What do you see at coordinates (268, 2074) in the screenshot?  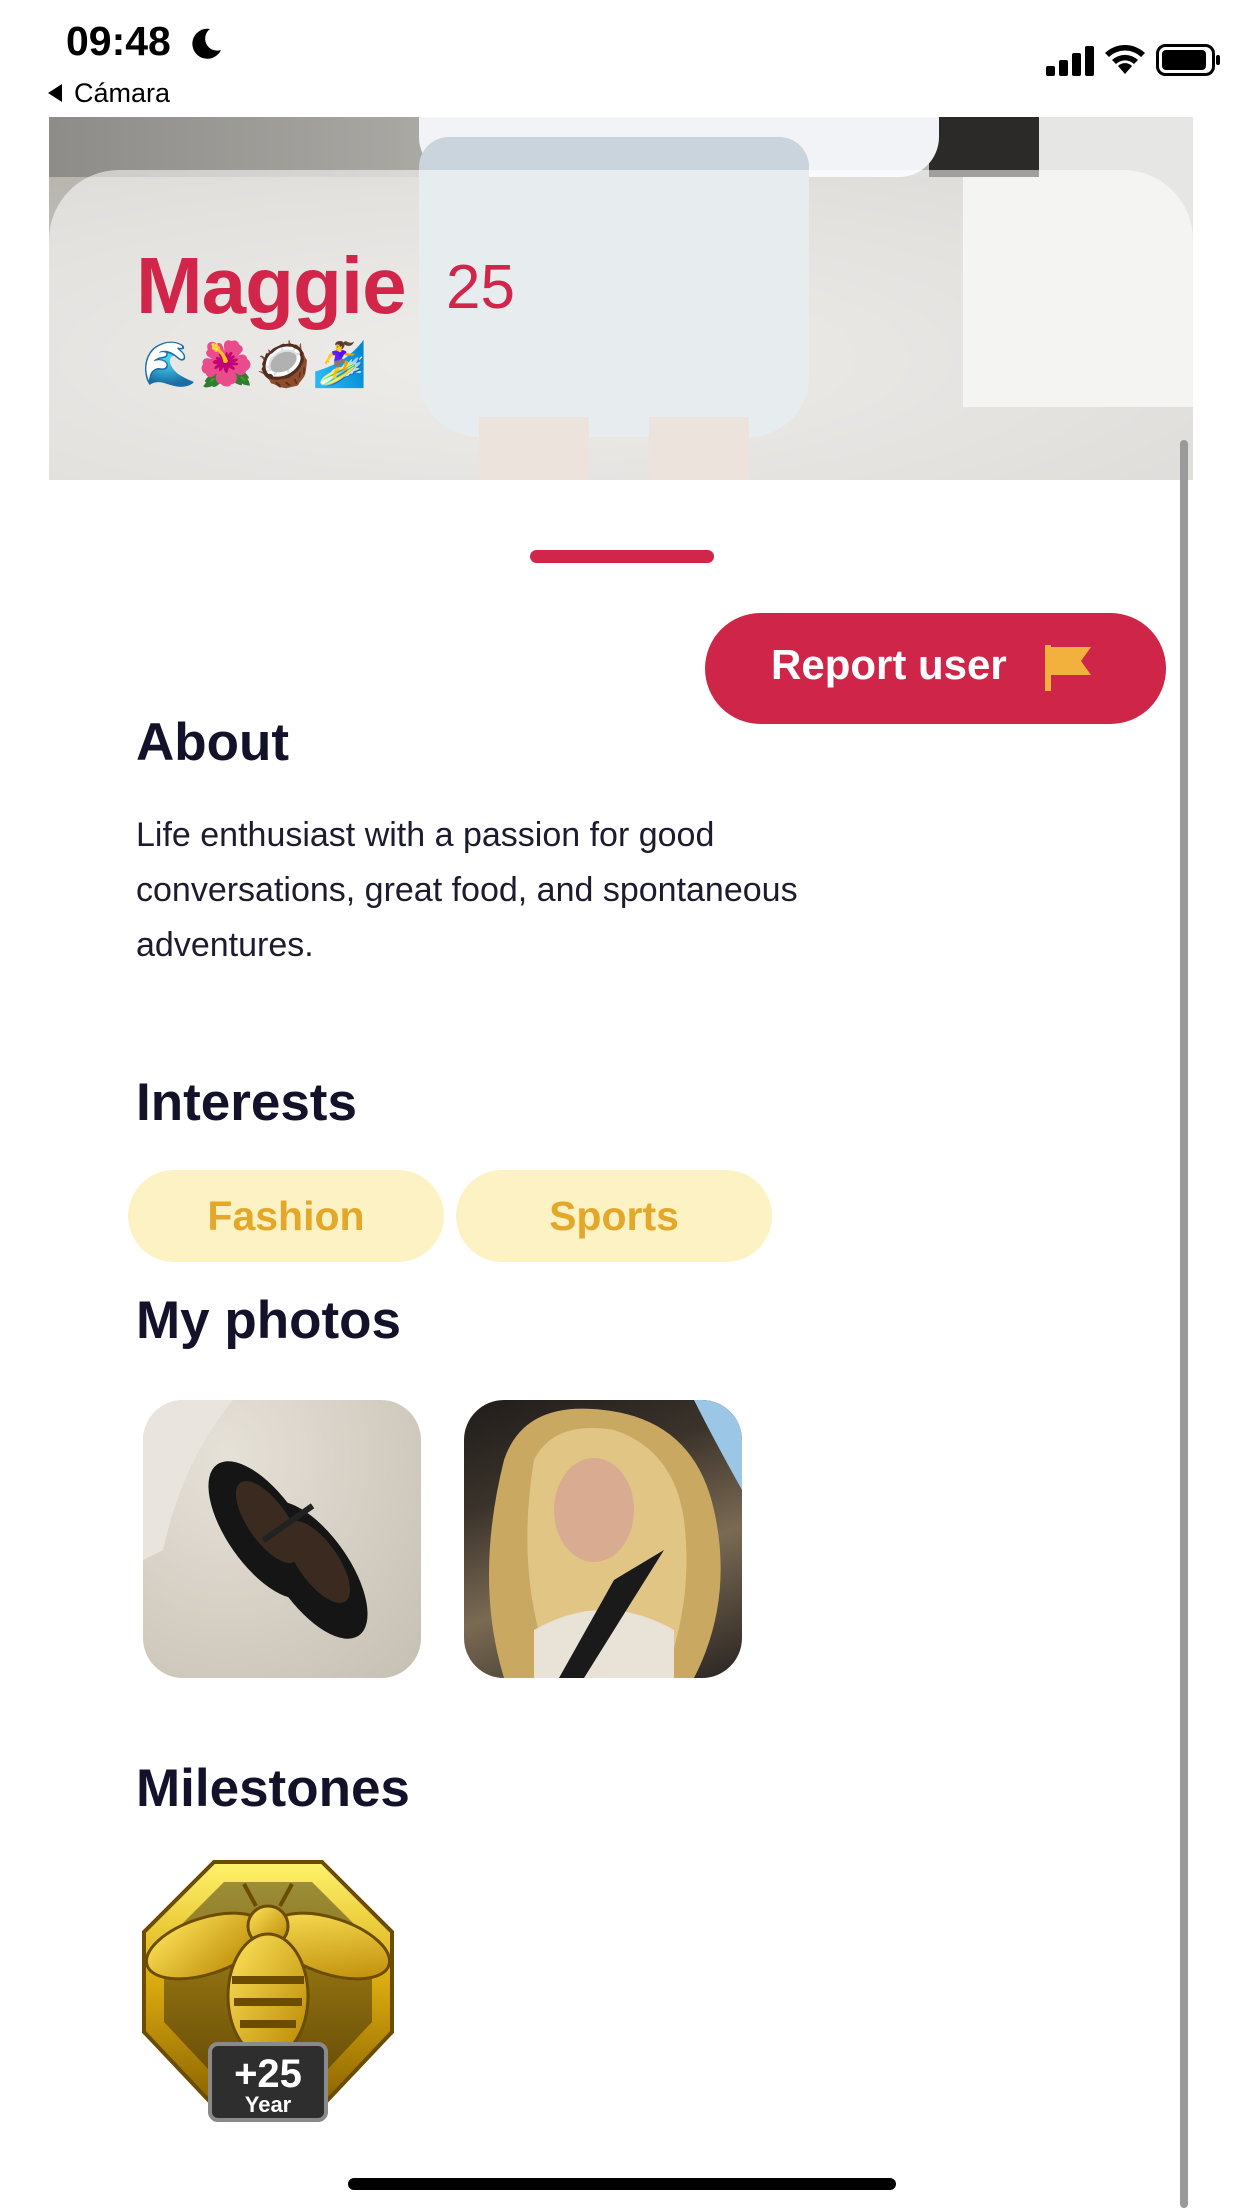 I see `milestone-badge-value: +25` at bounding box center [268, 2074].